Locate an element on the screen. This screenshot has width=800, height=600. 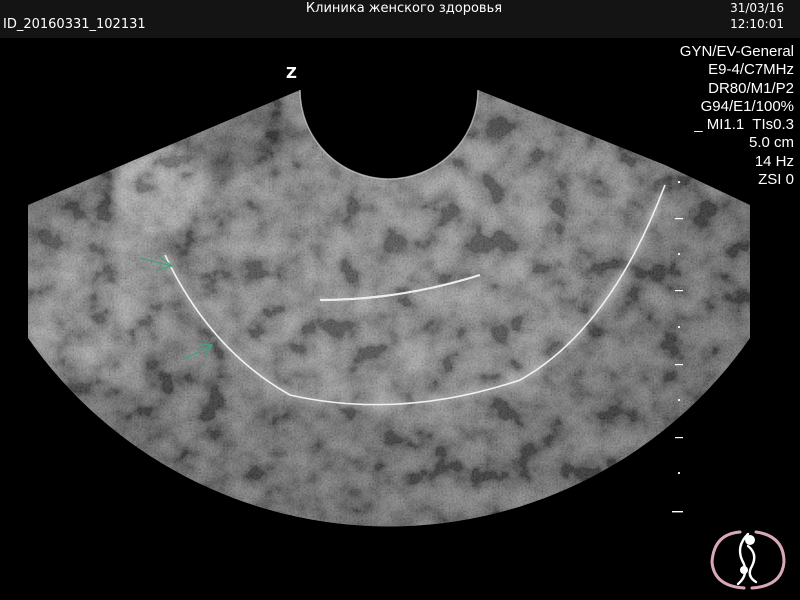
depth: 5.0 cm is located at coordinates (771, 143).